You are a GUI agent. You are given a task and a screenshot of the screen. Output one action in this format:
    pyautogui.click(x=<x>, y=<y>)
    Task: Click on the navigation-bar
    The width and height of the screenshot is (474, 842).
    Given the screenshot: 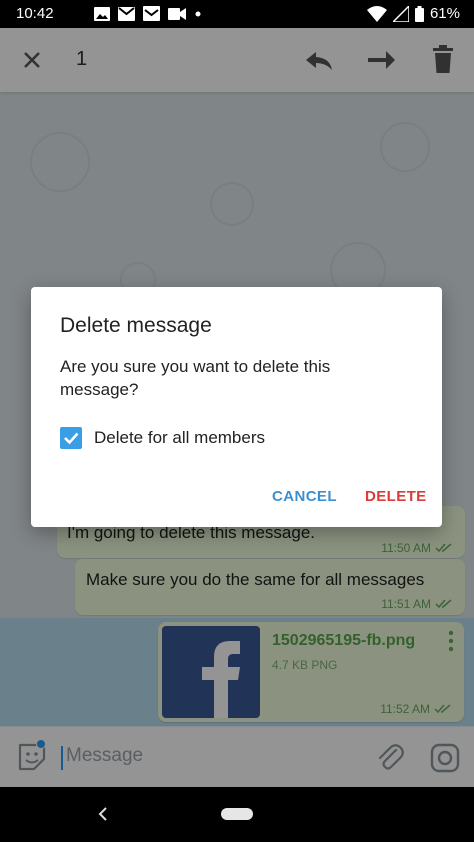 What is the action you would take?
    pyautogui.click(x=237, y=814)
    